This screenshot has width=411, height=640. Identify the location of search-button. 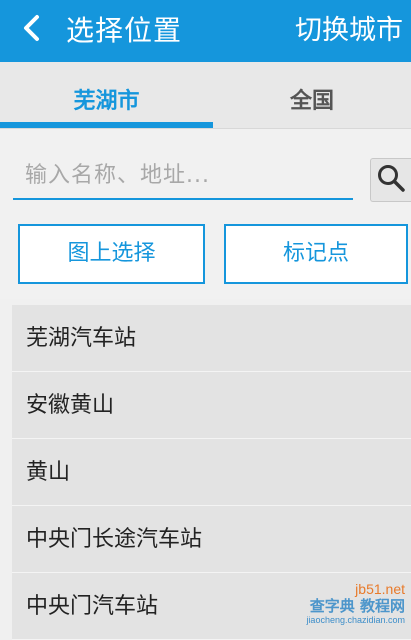
(390, 180).